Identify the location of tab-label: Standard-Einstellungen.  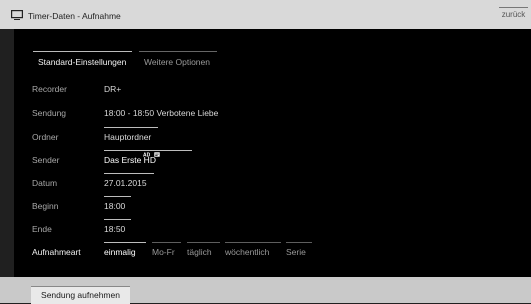
(82, 62).